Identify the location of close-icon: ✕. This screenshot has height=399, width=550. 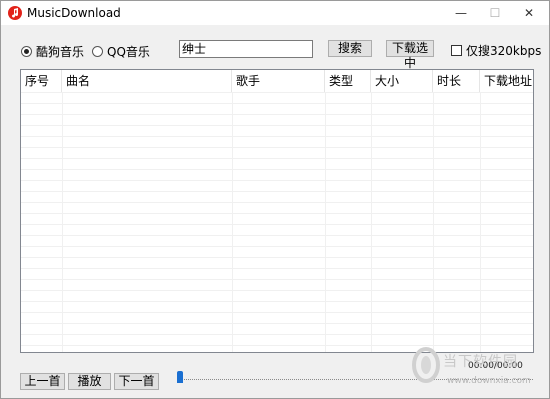
(529, 13).